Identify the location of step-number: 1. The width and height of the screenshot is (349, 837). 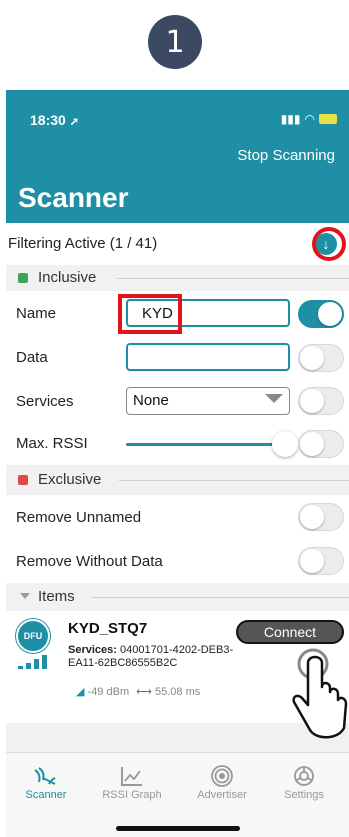
(175, 42).